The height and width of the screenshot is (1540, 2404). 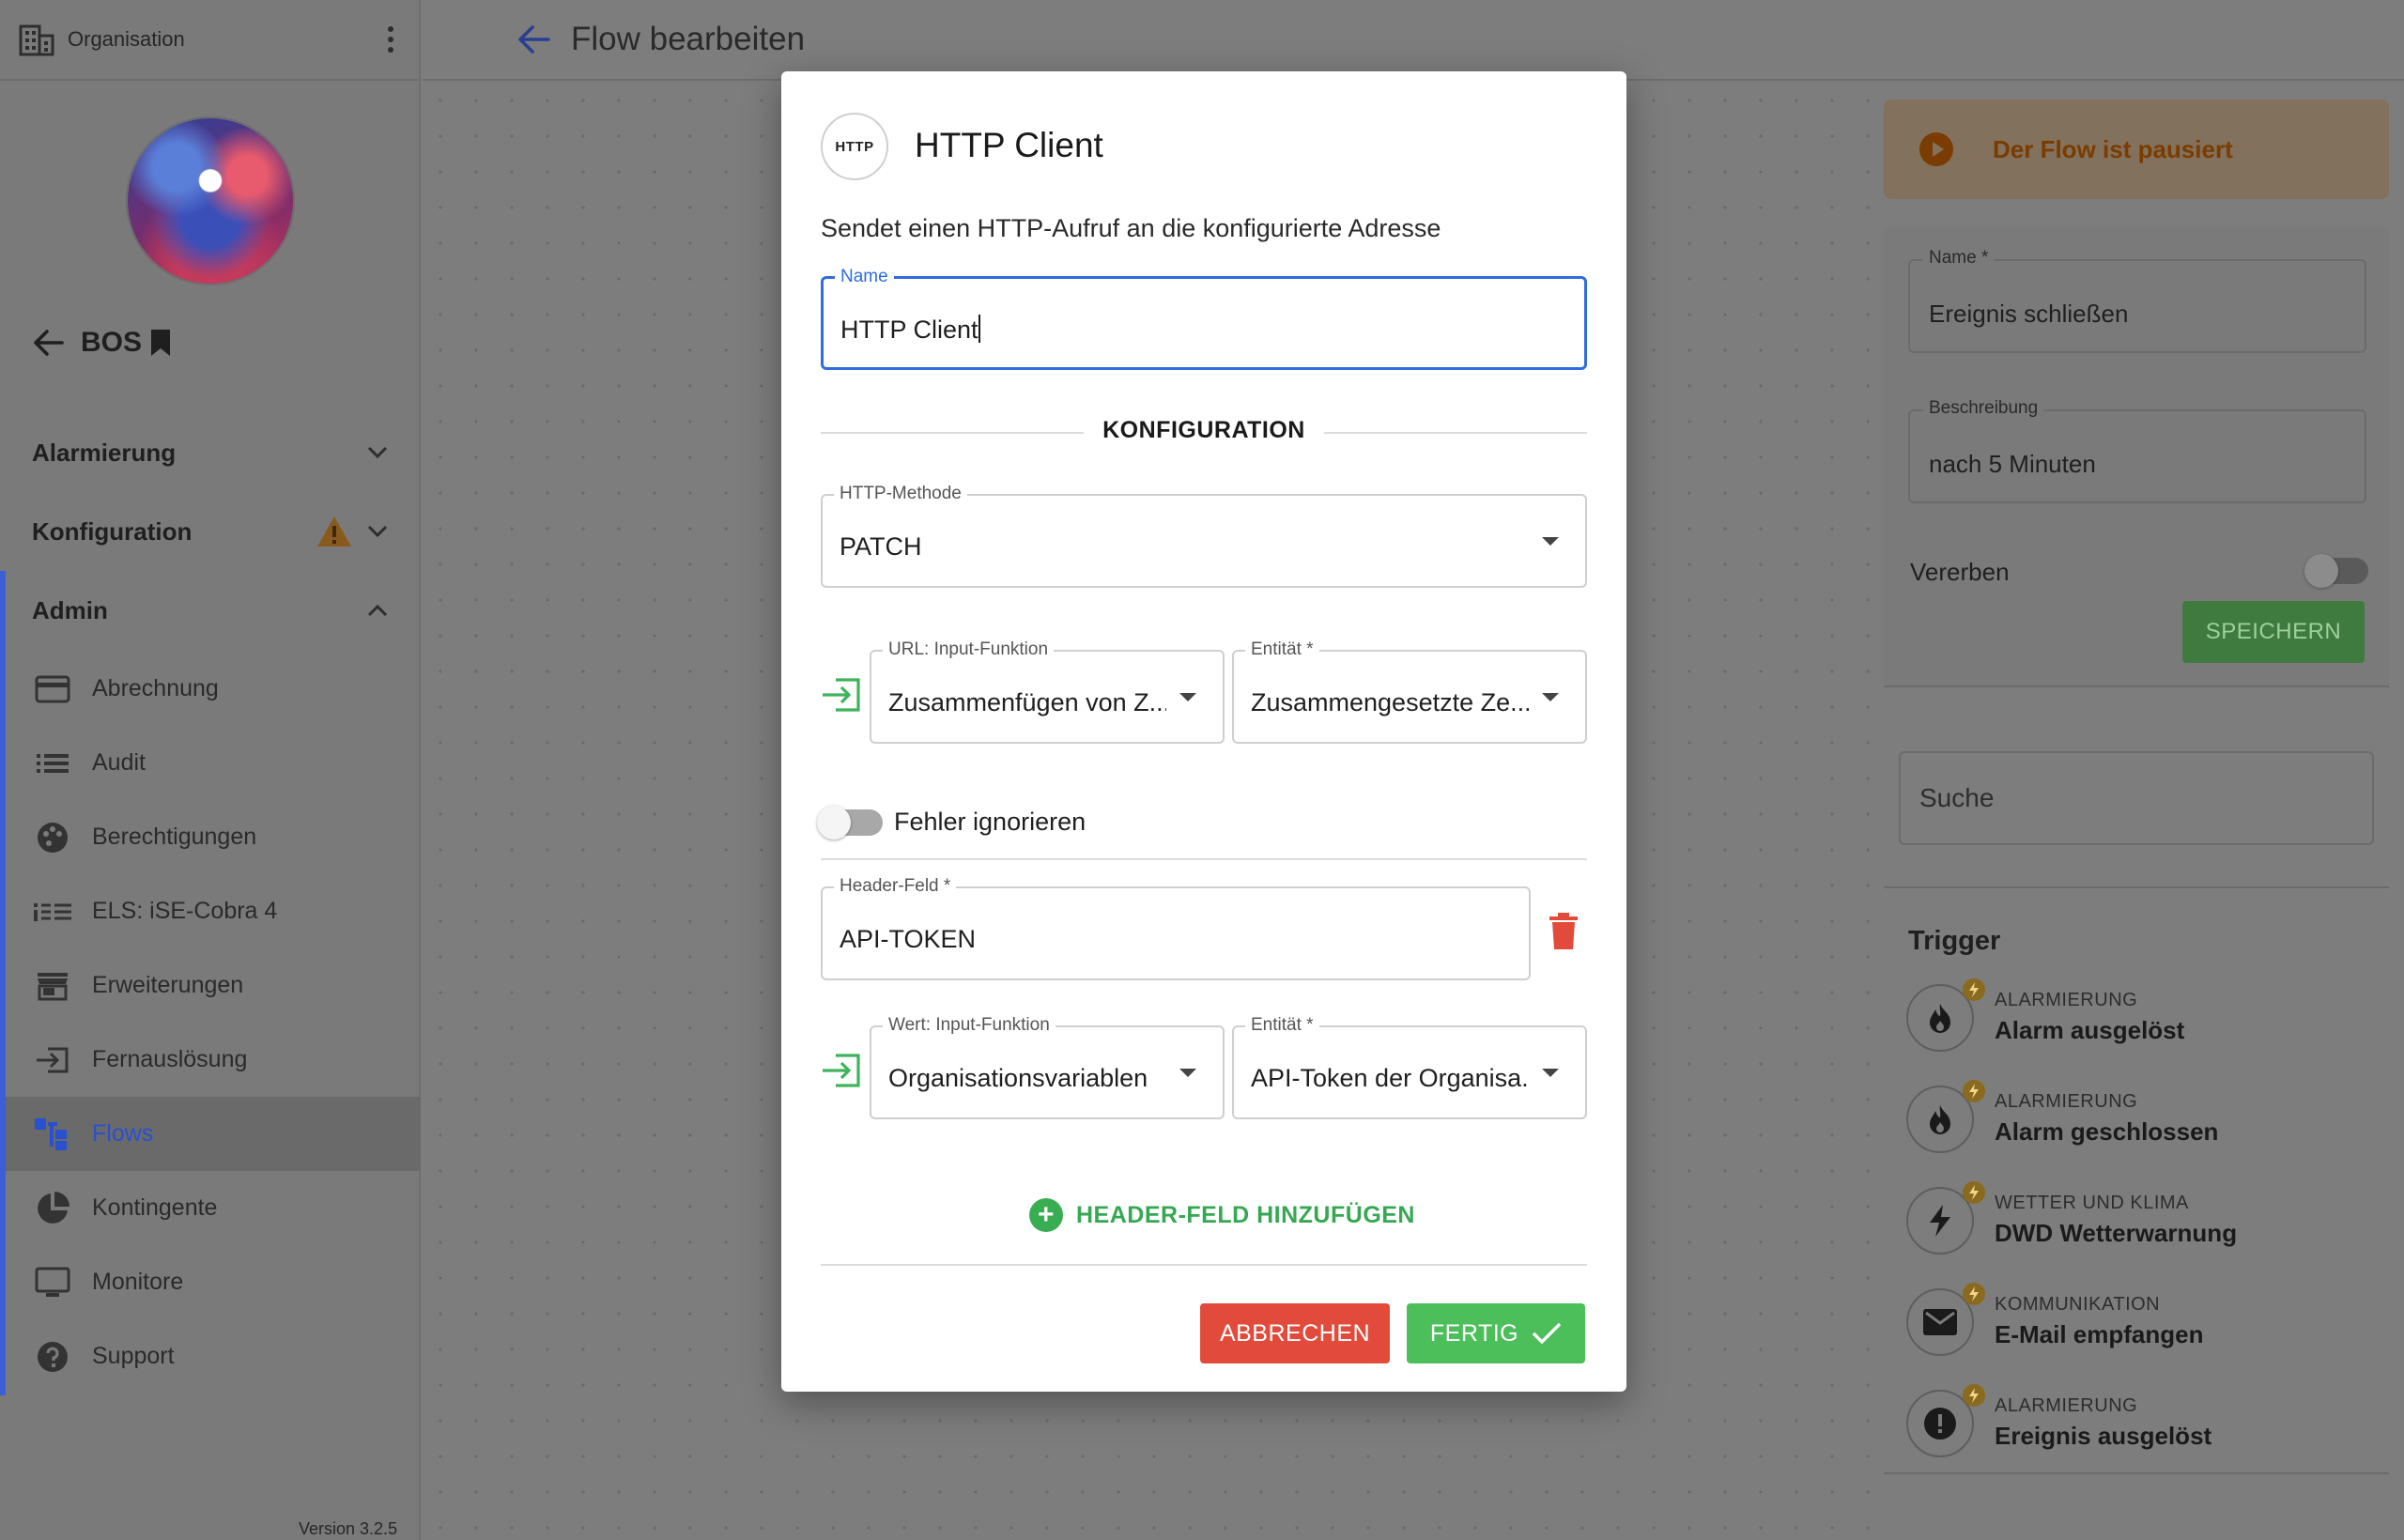 I want to click on sidebar-item-flows: Flows, so click(x=213, y=1134).